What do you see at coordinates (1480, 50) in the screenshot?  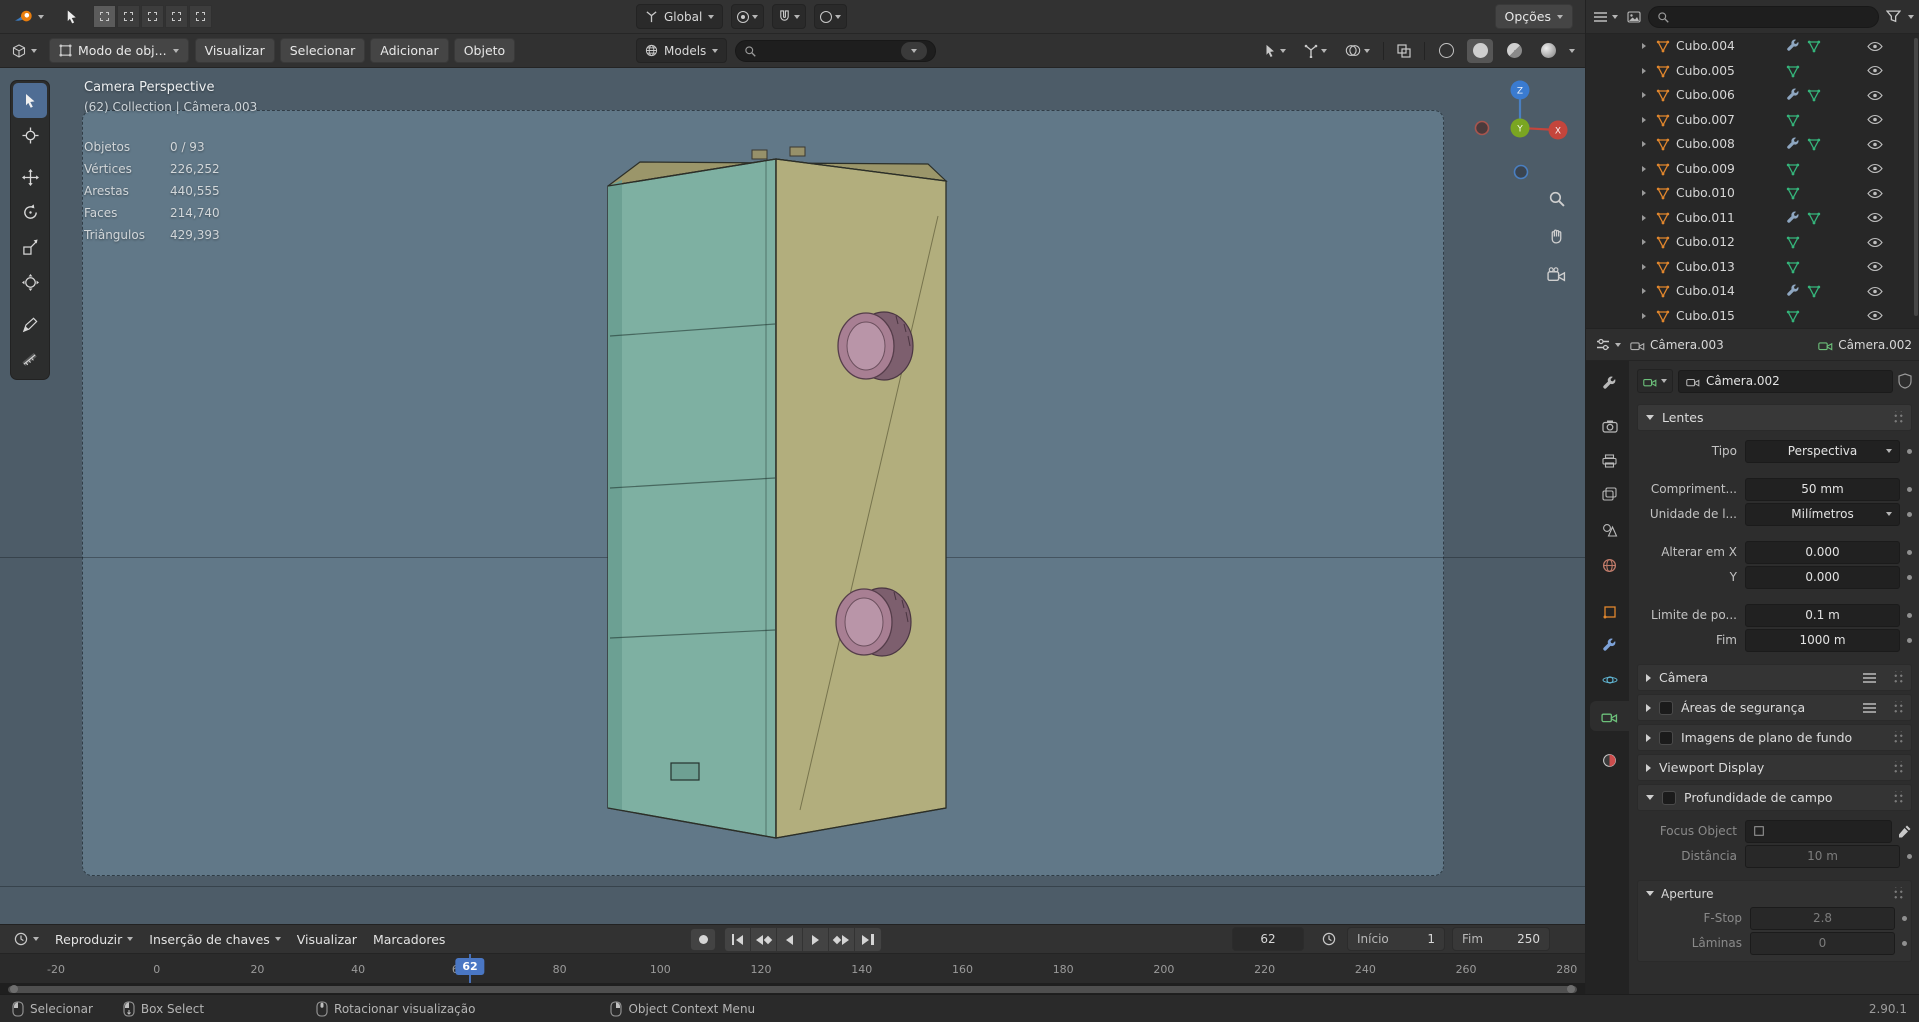 I see `shading-solid-button` at bounding box center [1480, 50].